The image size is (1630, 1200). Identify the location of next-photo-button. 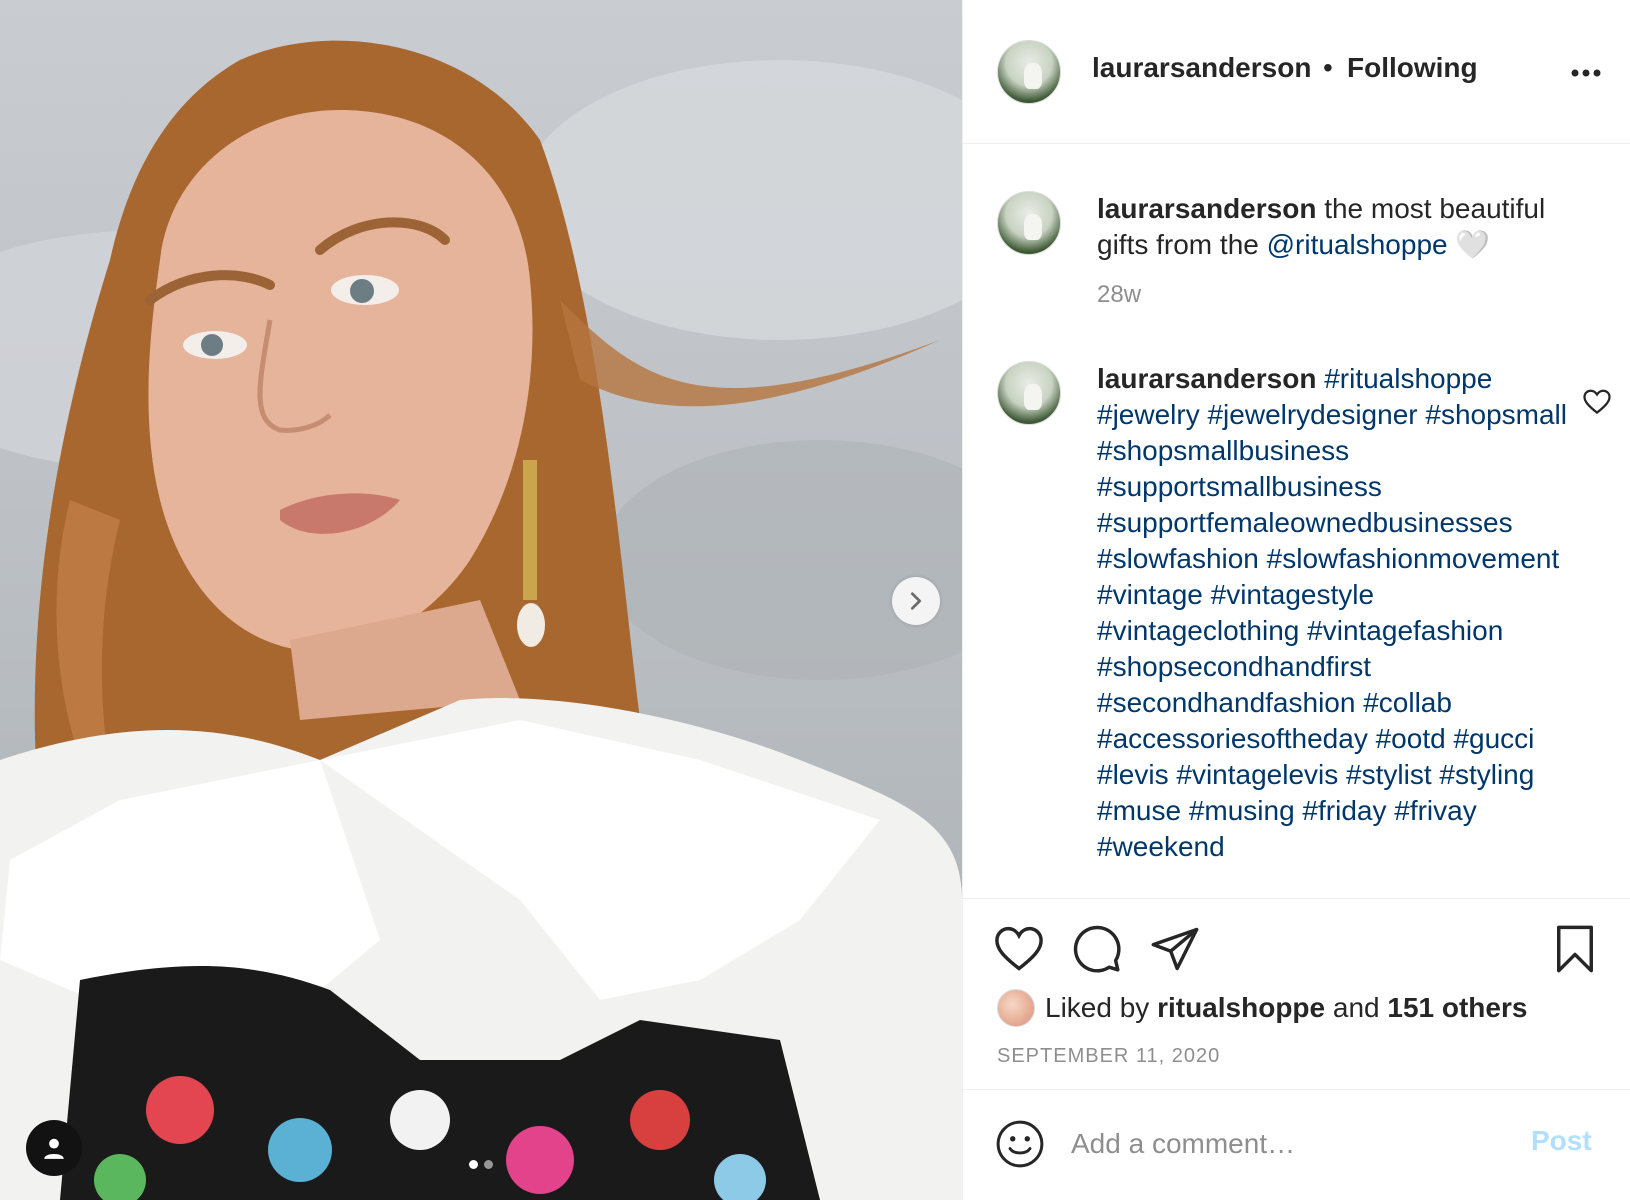
(916, 601).